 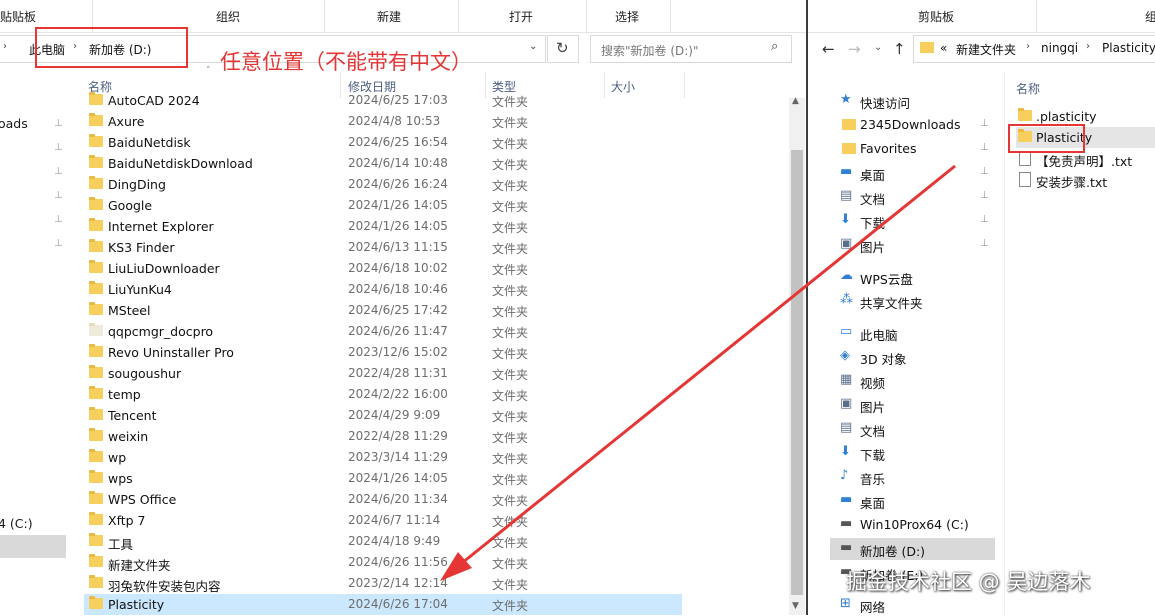 I want to click on arrow-head, so click(x=456, y=566).